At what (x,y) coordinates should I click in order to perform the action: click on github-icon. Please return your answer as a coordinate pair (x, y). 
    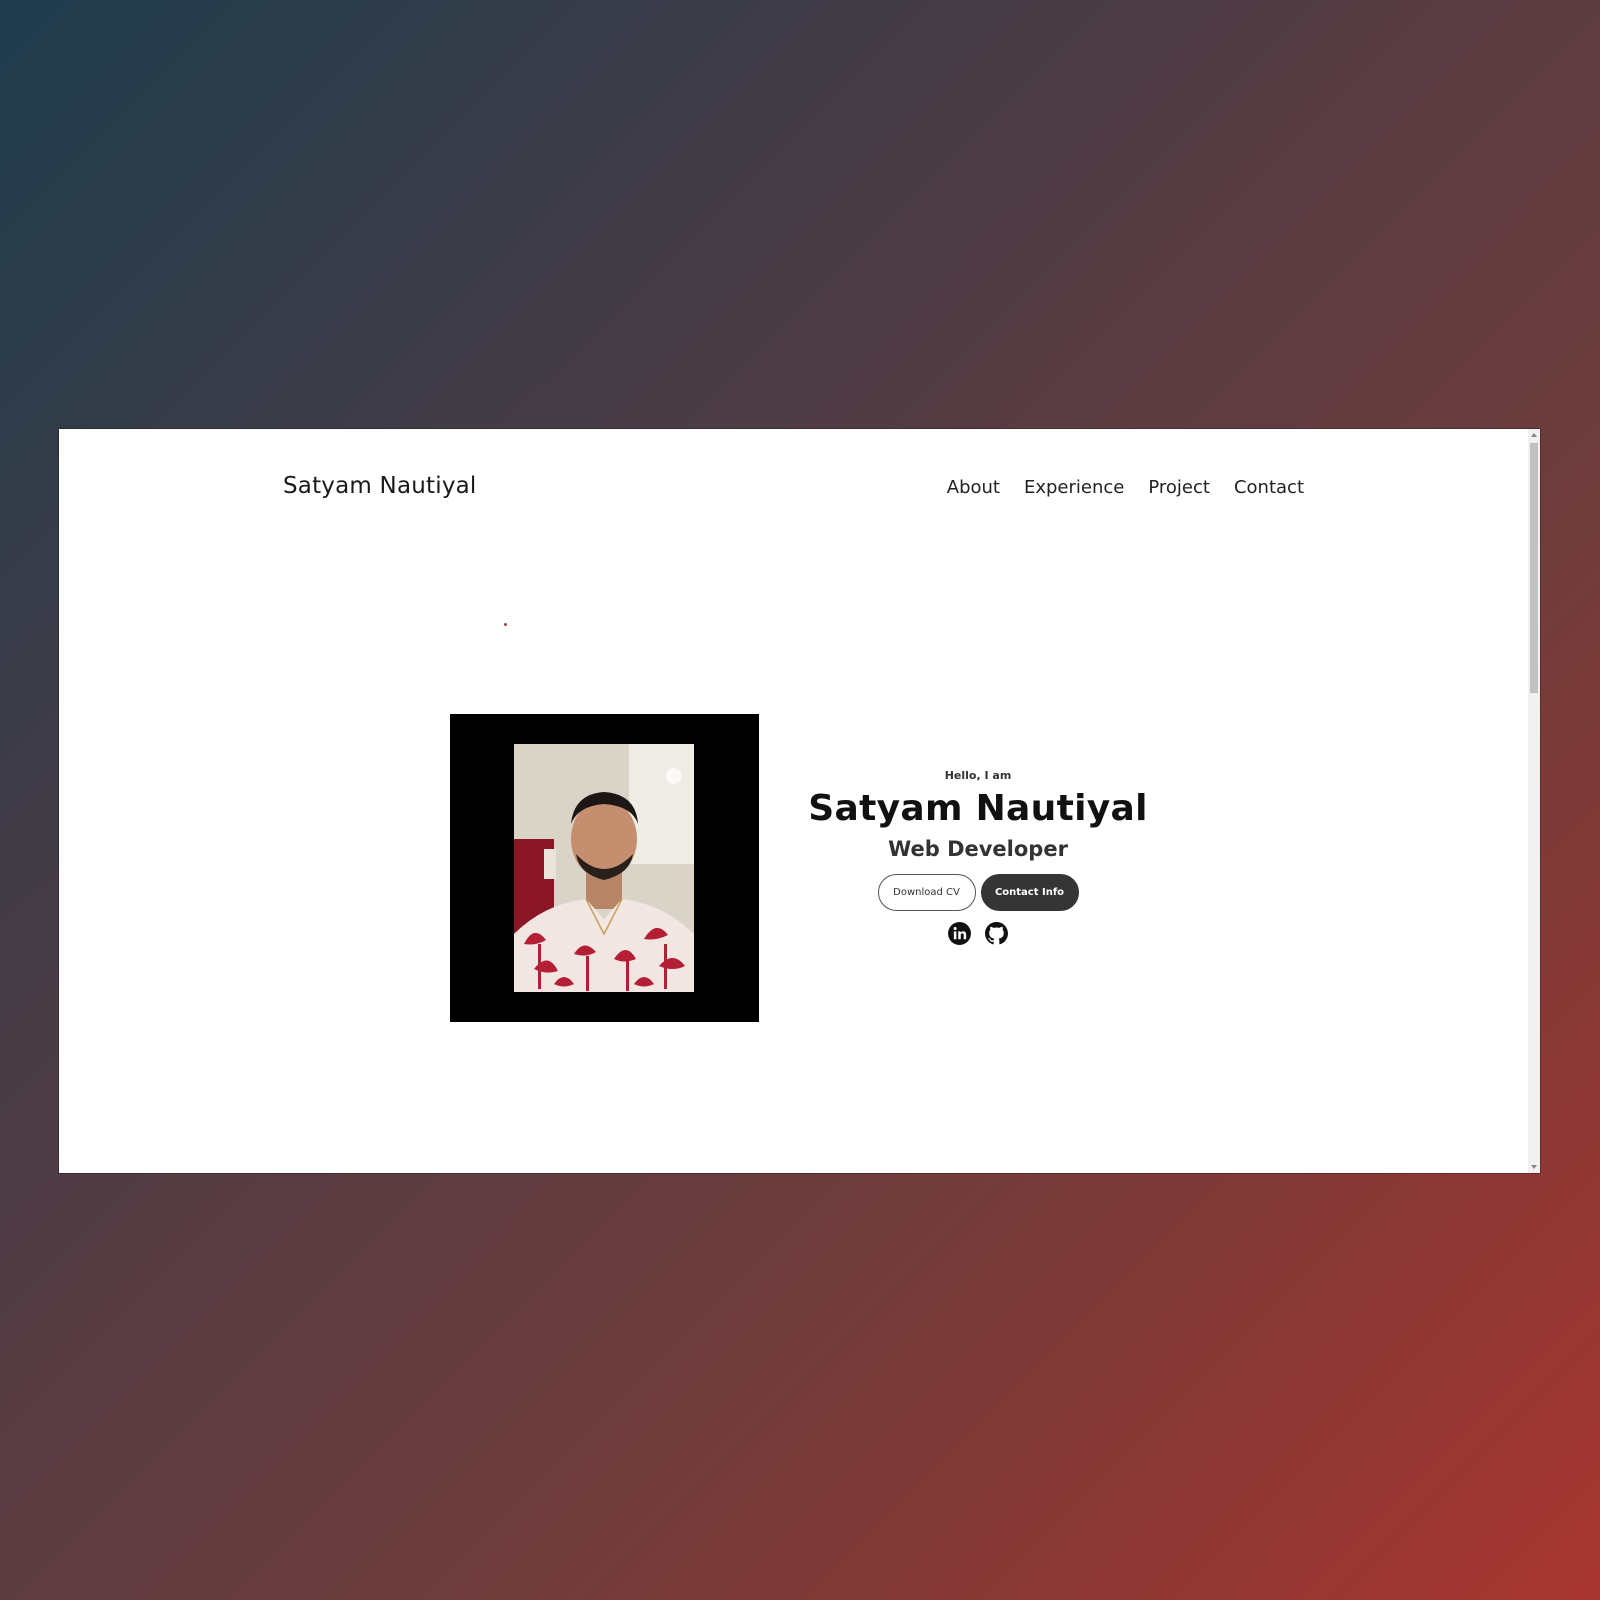
    Looking at the image, I should click on (996, 933).